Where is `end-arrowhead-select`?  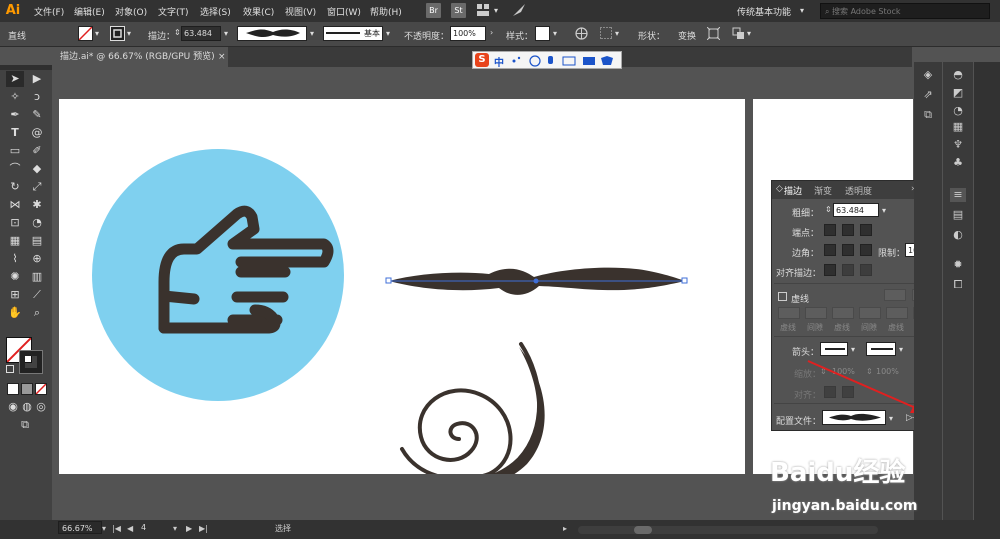
end-arrowhead-select is located at coordinates (881, 349).